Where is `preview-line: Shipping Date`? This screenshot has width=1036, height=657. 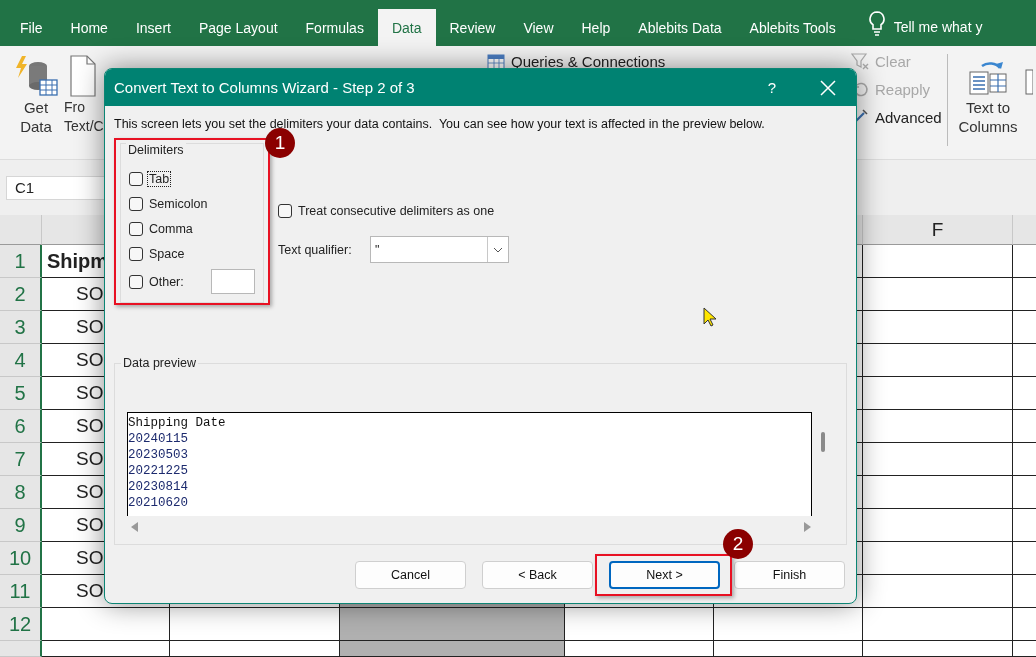 preview-line: Shipping Date is located at coordinates (177, 423).